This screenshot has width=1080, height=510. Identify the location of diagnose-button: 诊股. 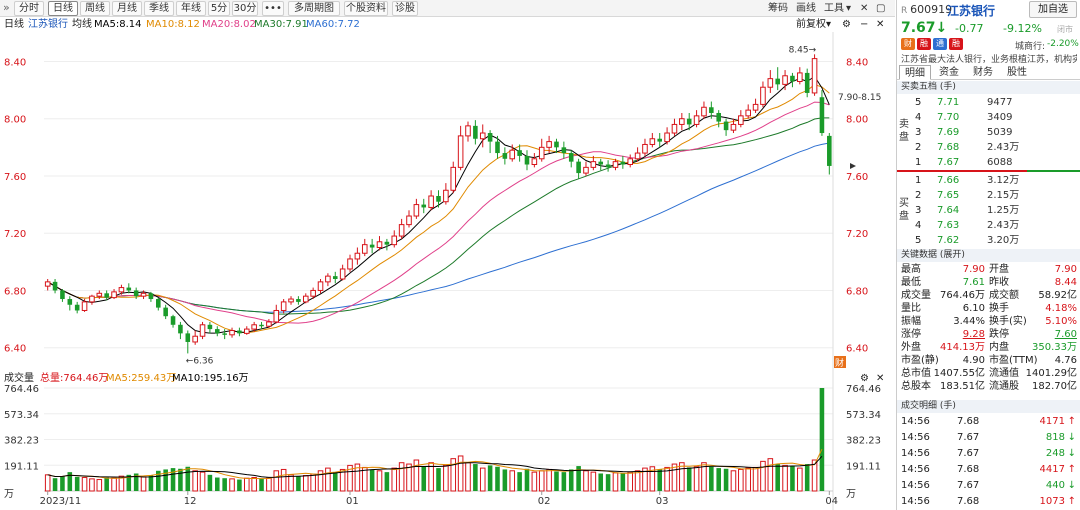
(405, 8).